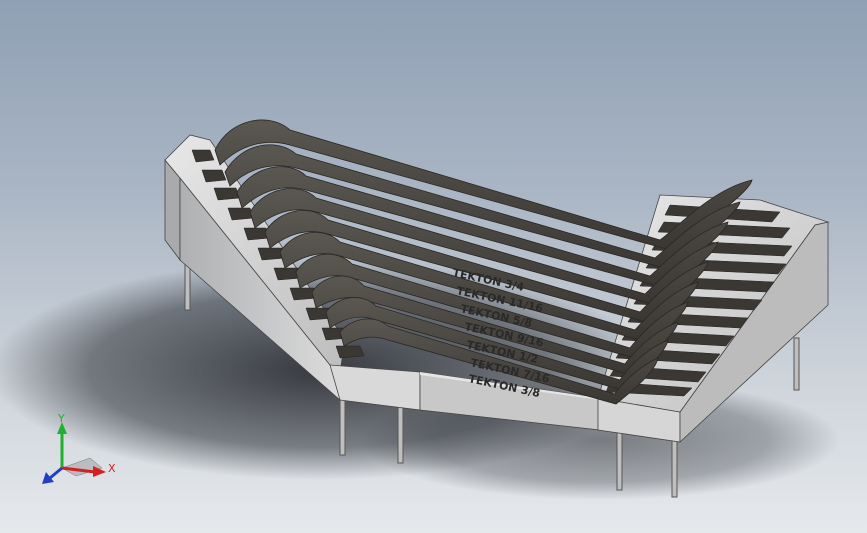 This screenshot has height=533, width=867. Describe the element at coordinates (112, 468) in the screenshot. I see `x-axis-label: X` at that location.